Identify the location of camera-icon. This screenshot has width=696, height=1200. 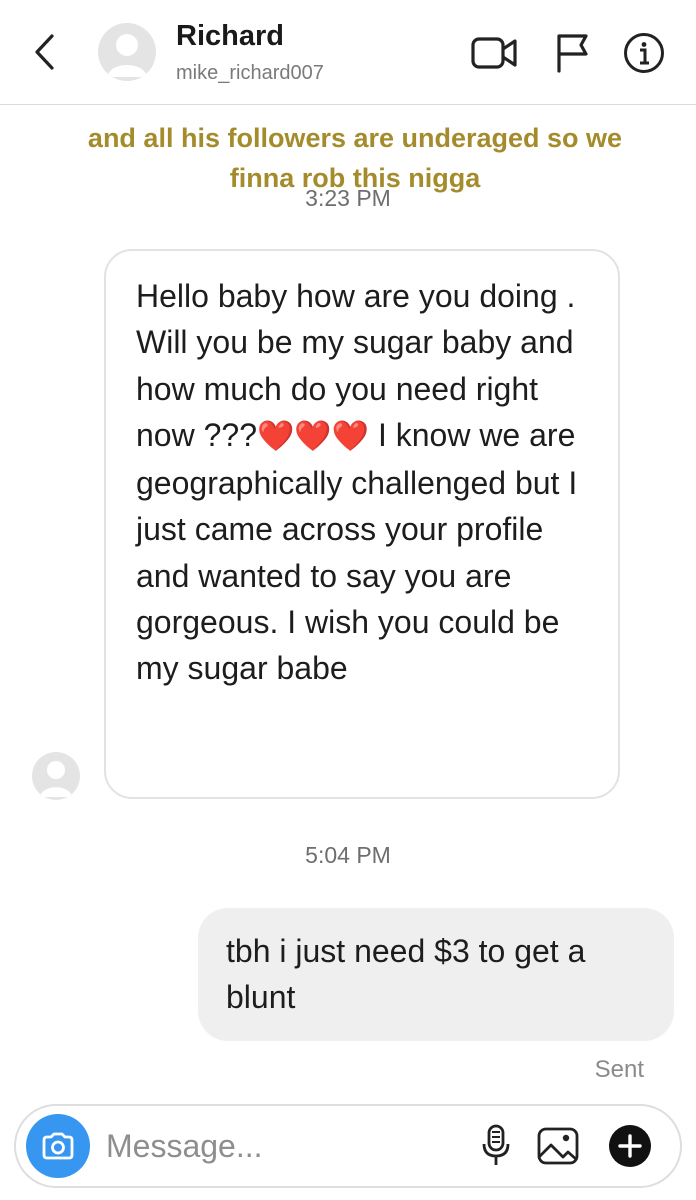
(58, 1146).